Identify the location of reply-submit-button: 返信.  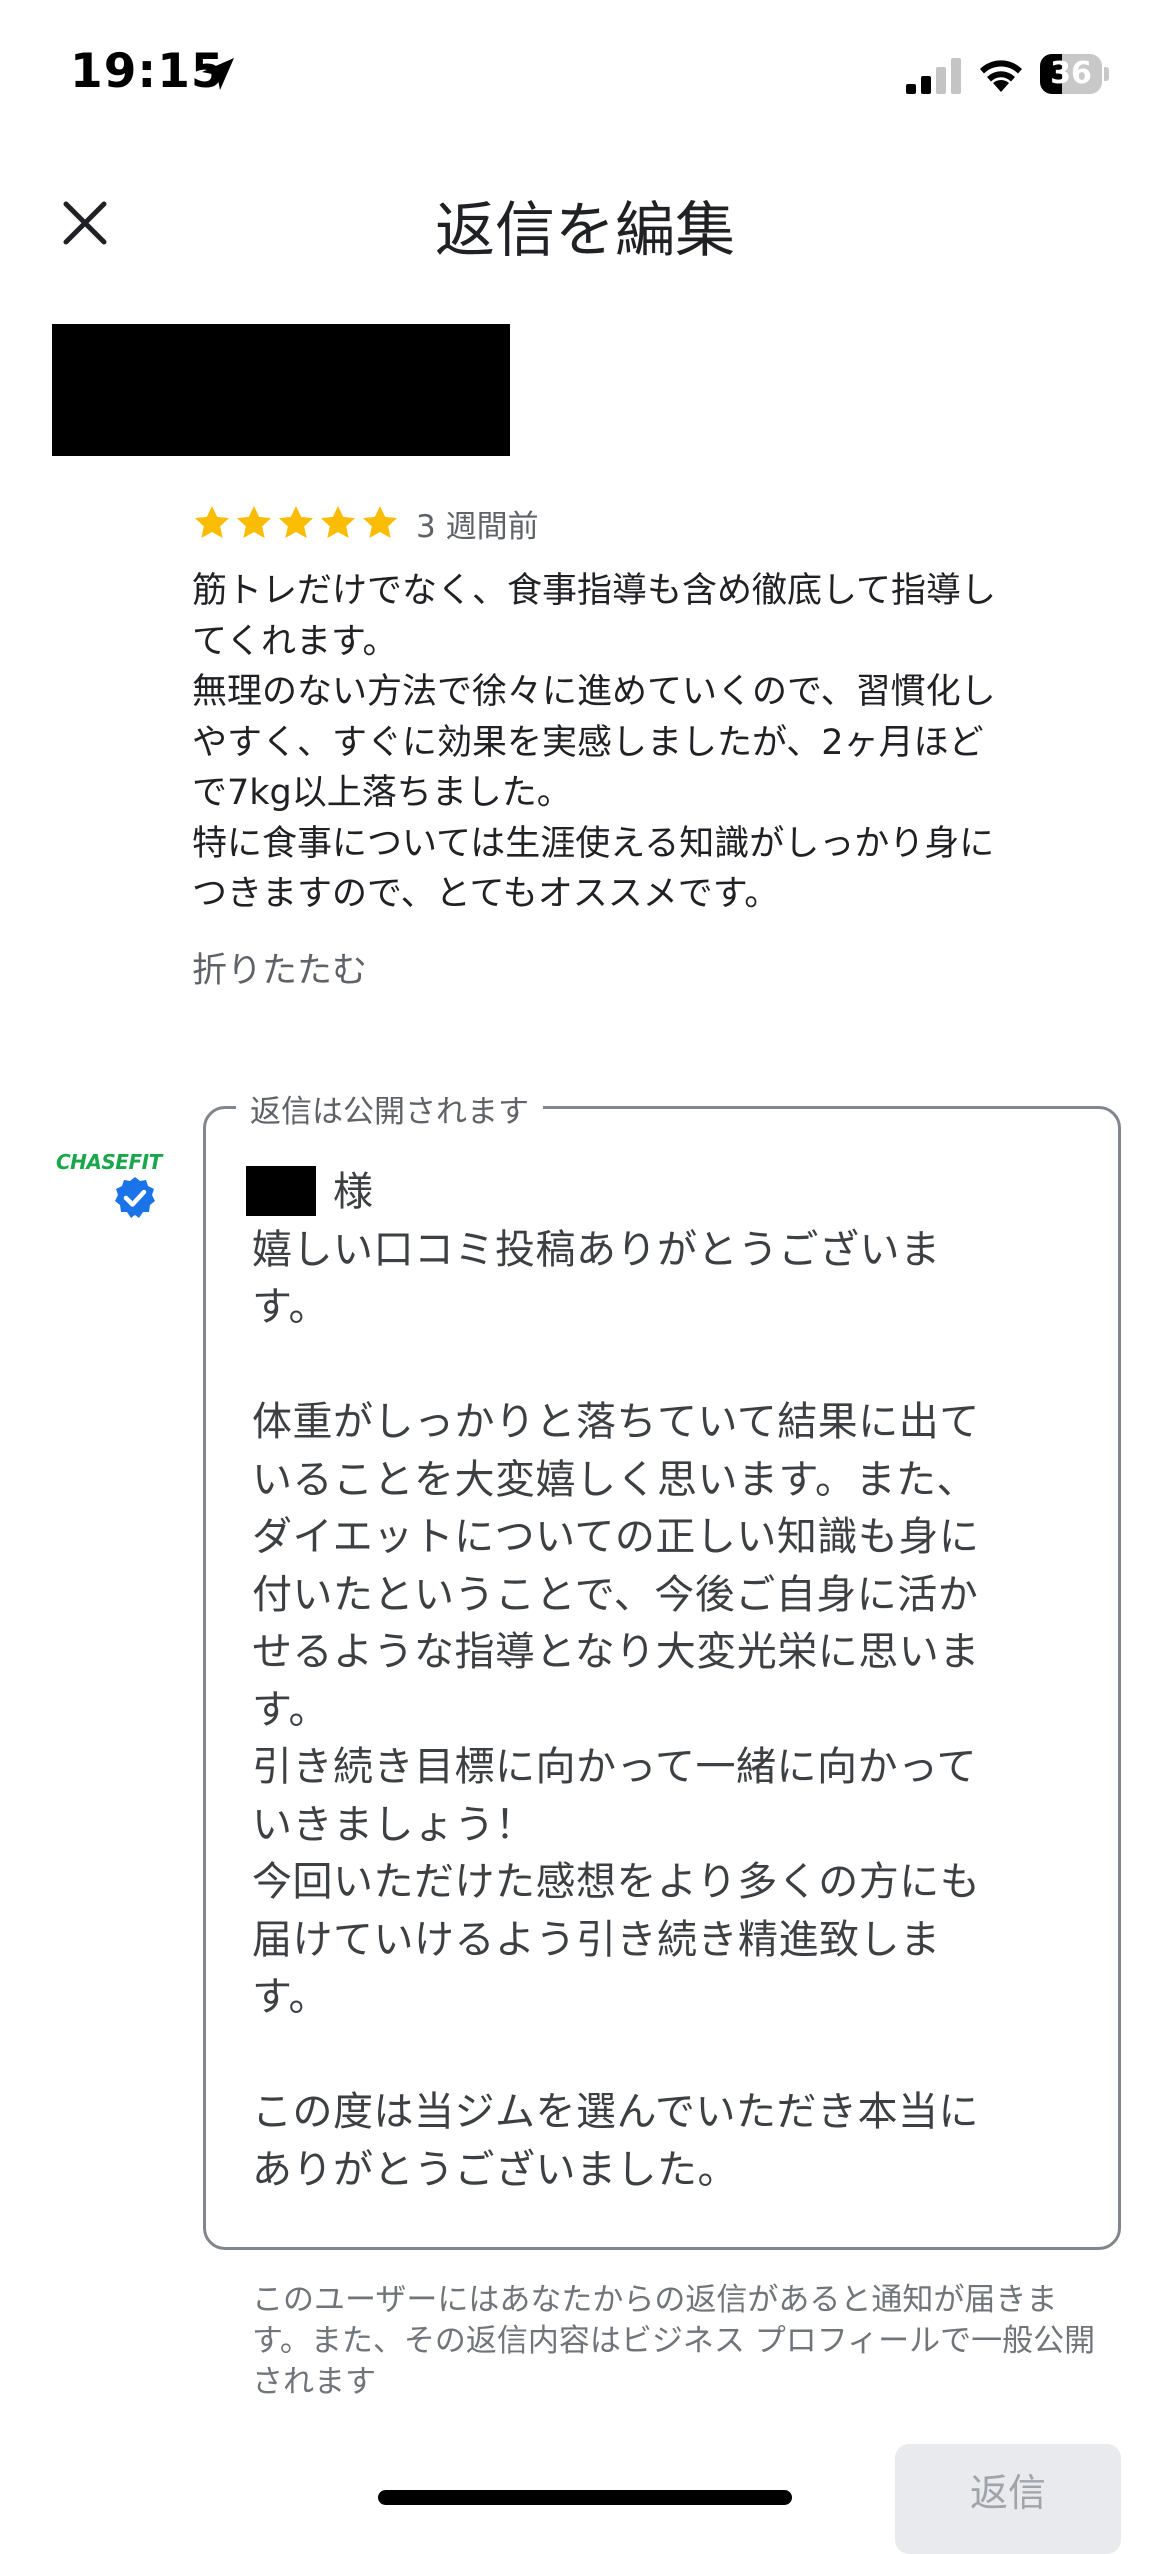
(1008, 2499).